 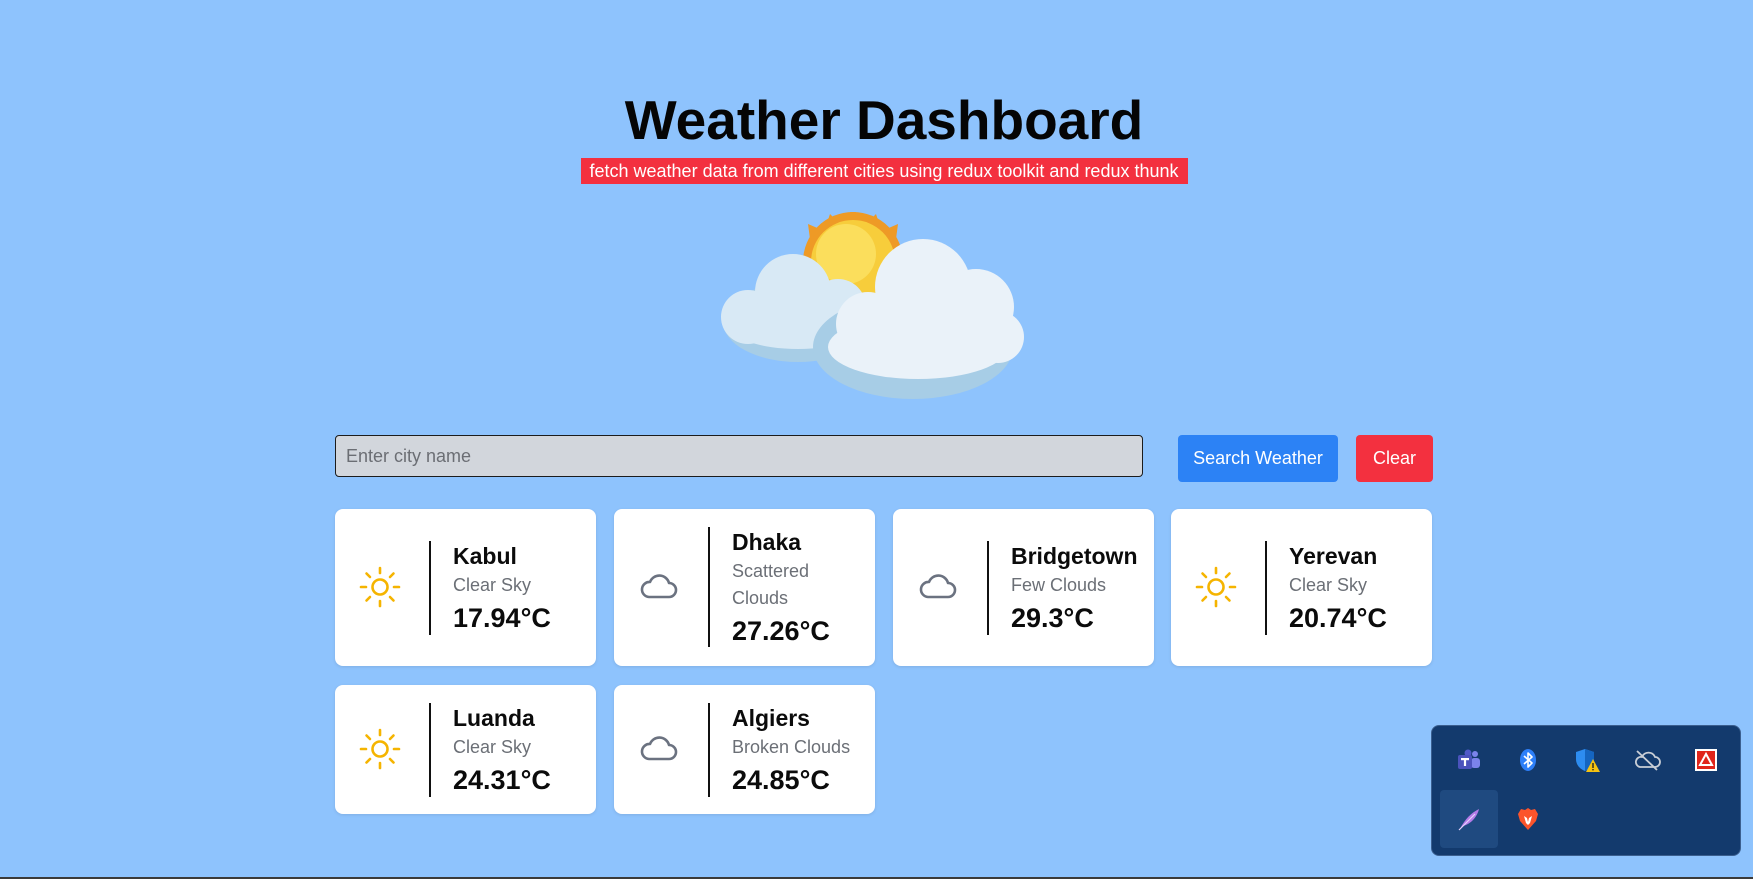 I want to click on page-title: Weather Dashboard, so click(x=884, y=120).